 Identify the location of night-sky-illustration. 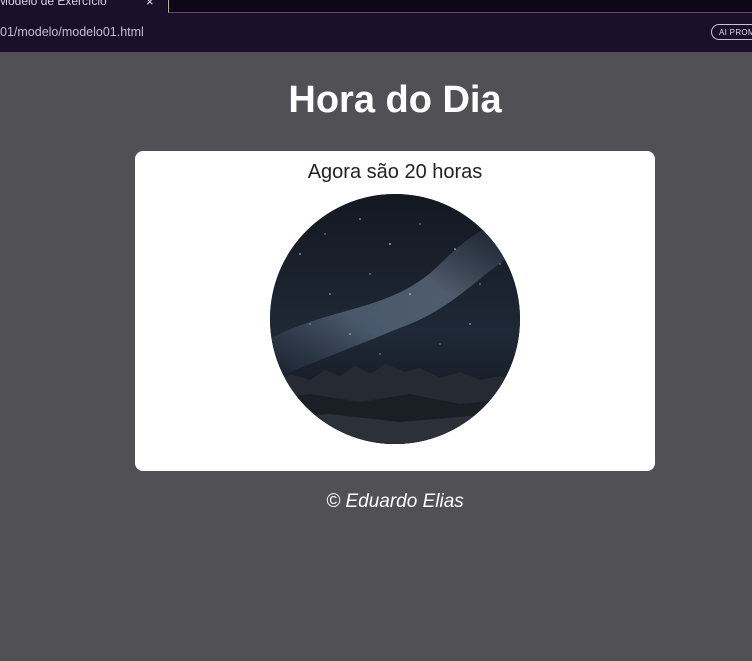
(395, 319).